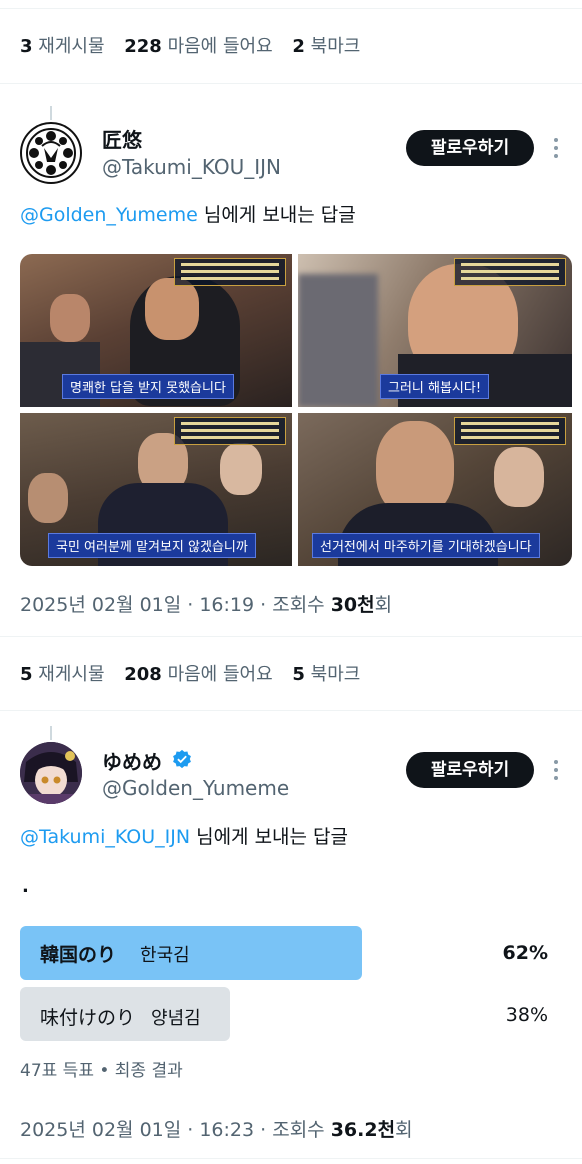 The image size is (582, 1164). Describe the element at coordinates (148, 386) in the screenshot. I see `subtitle-caption: 명쾌한 답을 받지 못했습니다` at that location.